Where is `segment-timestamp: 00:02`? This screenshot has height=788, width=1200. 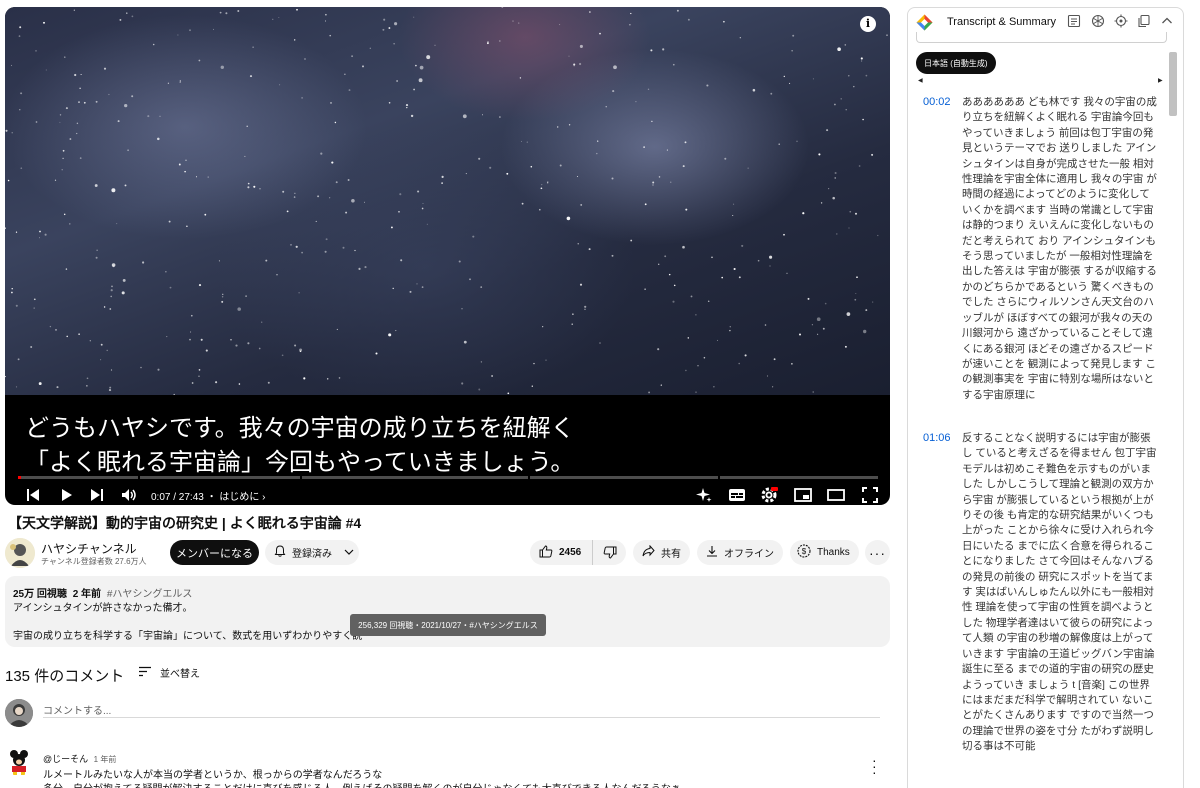
segment-timestamp: 00:02 is located at coordinates (937, 102).